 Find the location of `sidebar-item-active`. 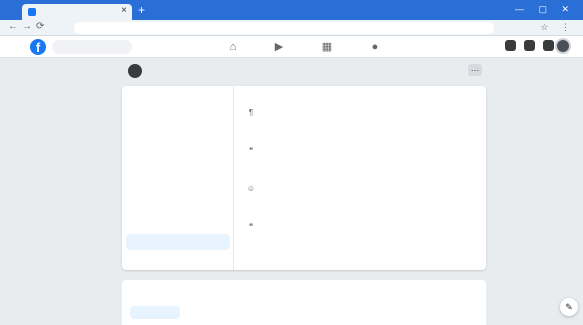

sidebar-item-active is located at coordinates (178, 242).